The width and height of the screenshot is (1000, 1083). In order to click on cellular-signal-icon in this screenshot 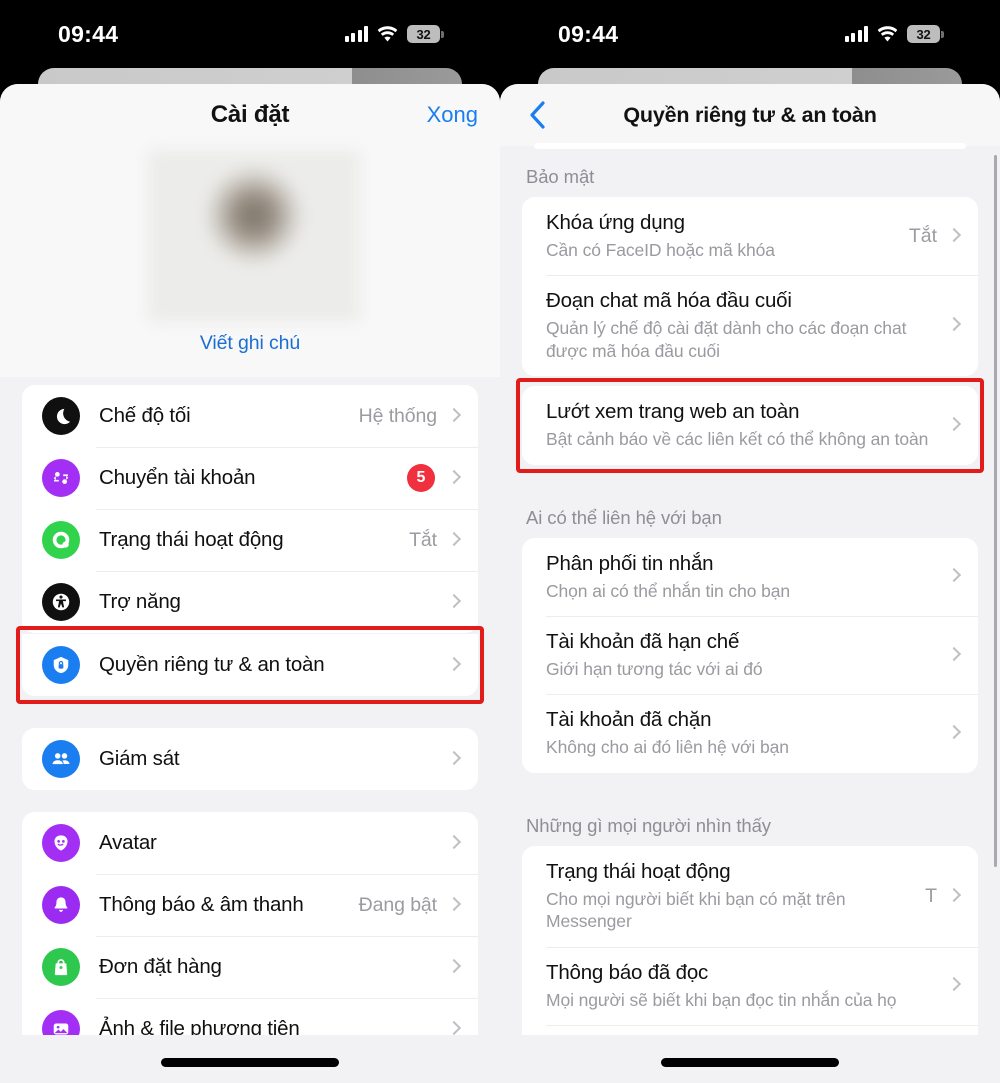, I will do `click(356, 34)`.